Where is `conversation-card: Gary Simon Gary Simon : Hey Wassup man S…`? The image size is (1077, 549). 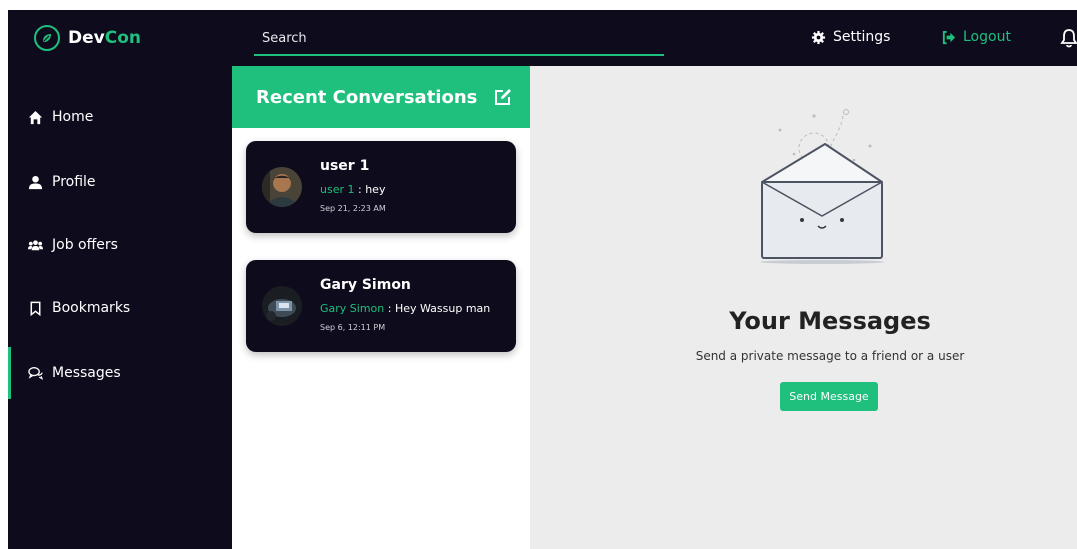
conversation-card: Gary Simon Gary Simon : Hey Wassup man S… is located at coordinates (381, 306).